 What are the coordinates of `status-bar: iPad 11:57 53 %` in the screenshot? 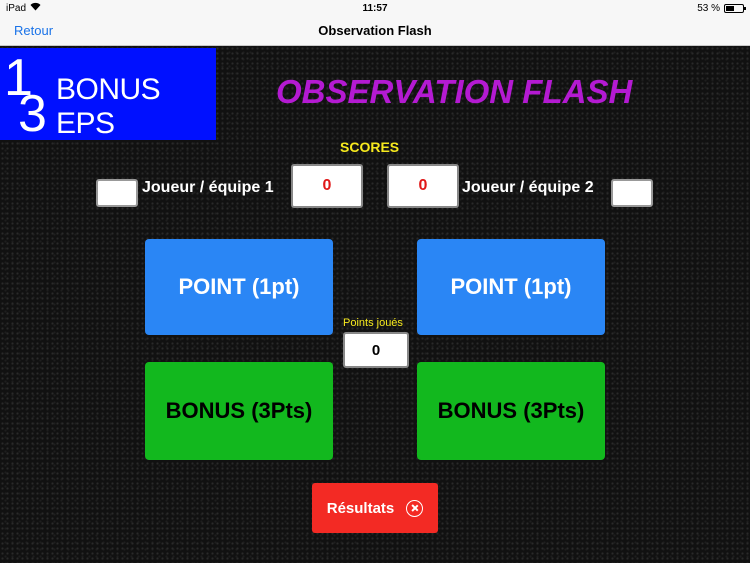 It's located at (375, 8).